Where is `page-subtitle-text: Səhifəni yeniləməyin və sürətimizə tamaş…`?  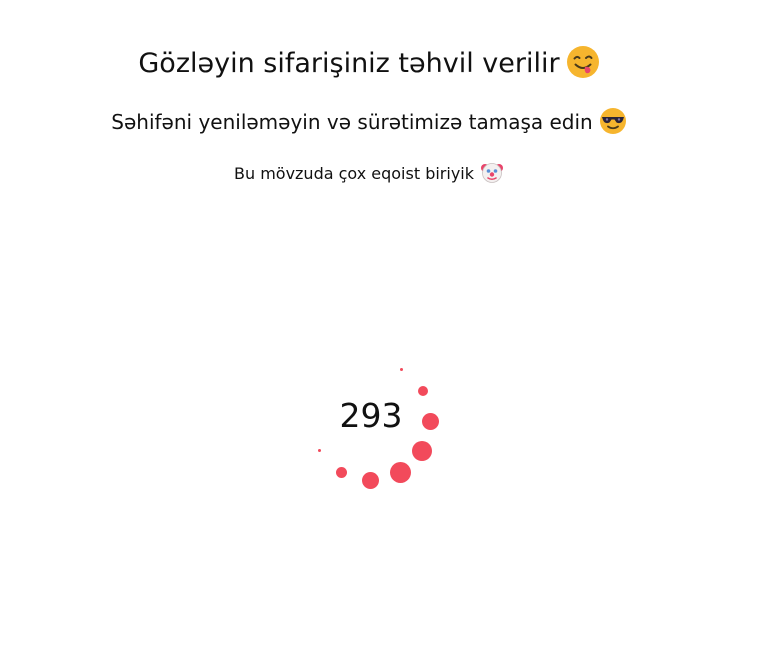
page-subtitle-text: Səhifəni yeniləməyin və sürətimizə tamaş… is located at coordinates (352, 122).